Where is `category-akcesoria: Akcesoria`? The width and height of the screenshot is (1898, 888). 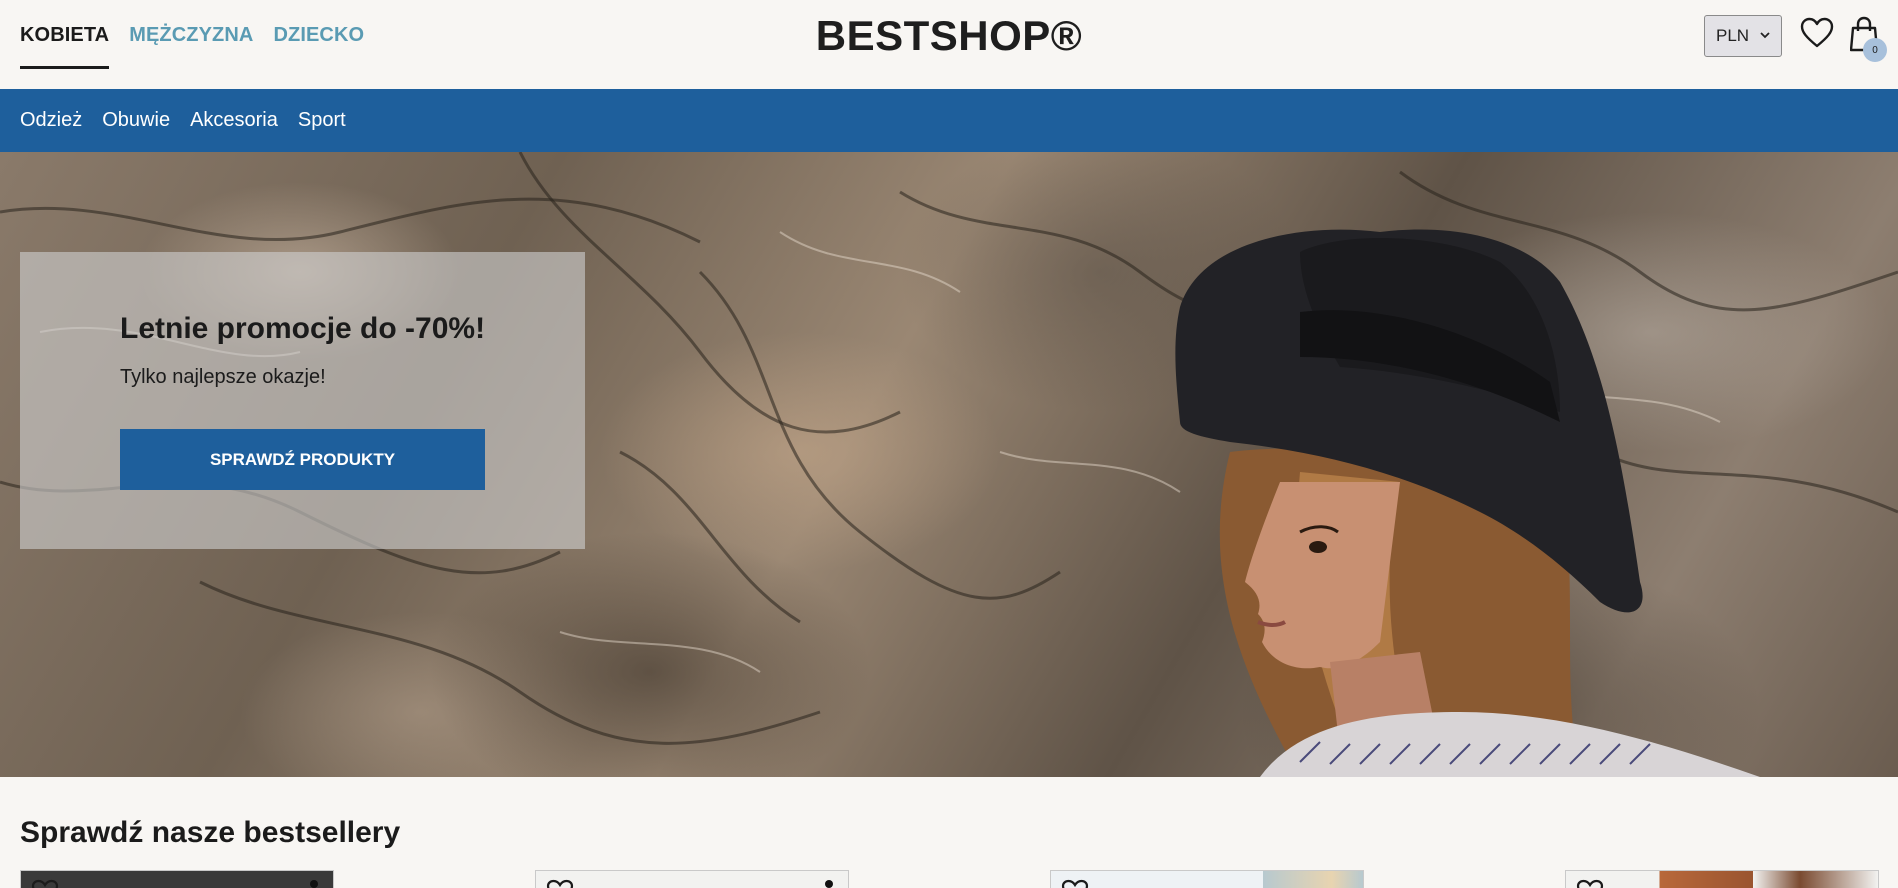 category-akcesoria: Akcesoria is located at coordinates (234, 120).